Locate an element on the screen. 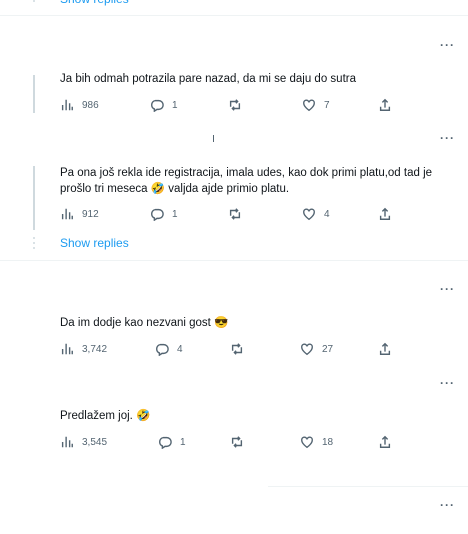 This screenshot has width=468, height=534. views-button: 3,545 is located at coordinates (83, 442).